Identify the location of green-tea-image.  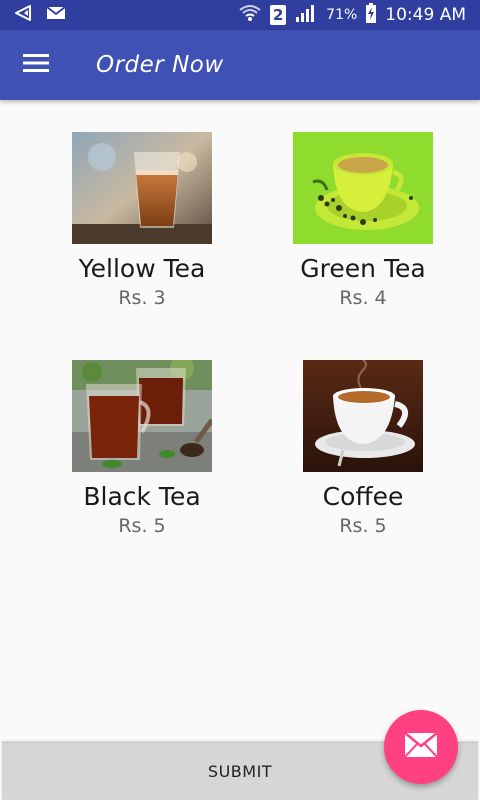
(363, 188).